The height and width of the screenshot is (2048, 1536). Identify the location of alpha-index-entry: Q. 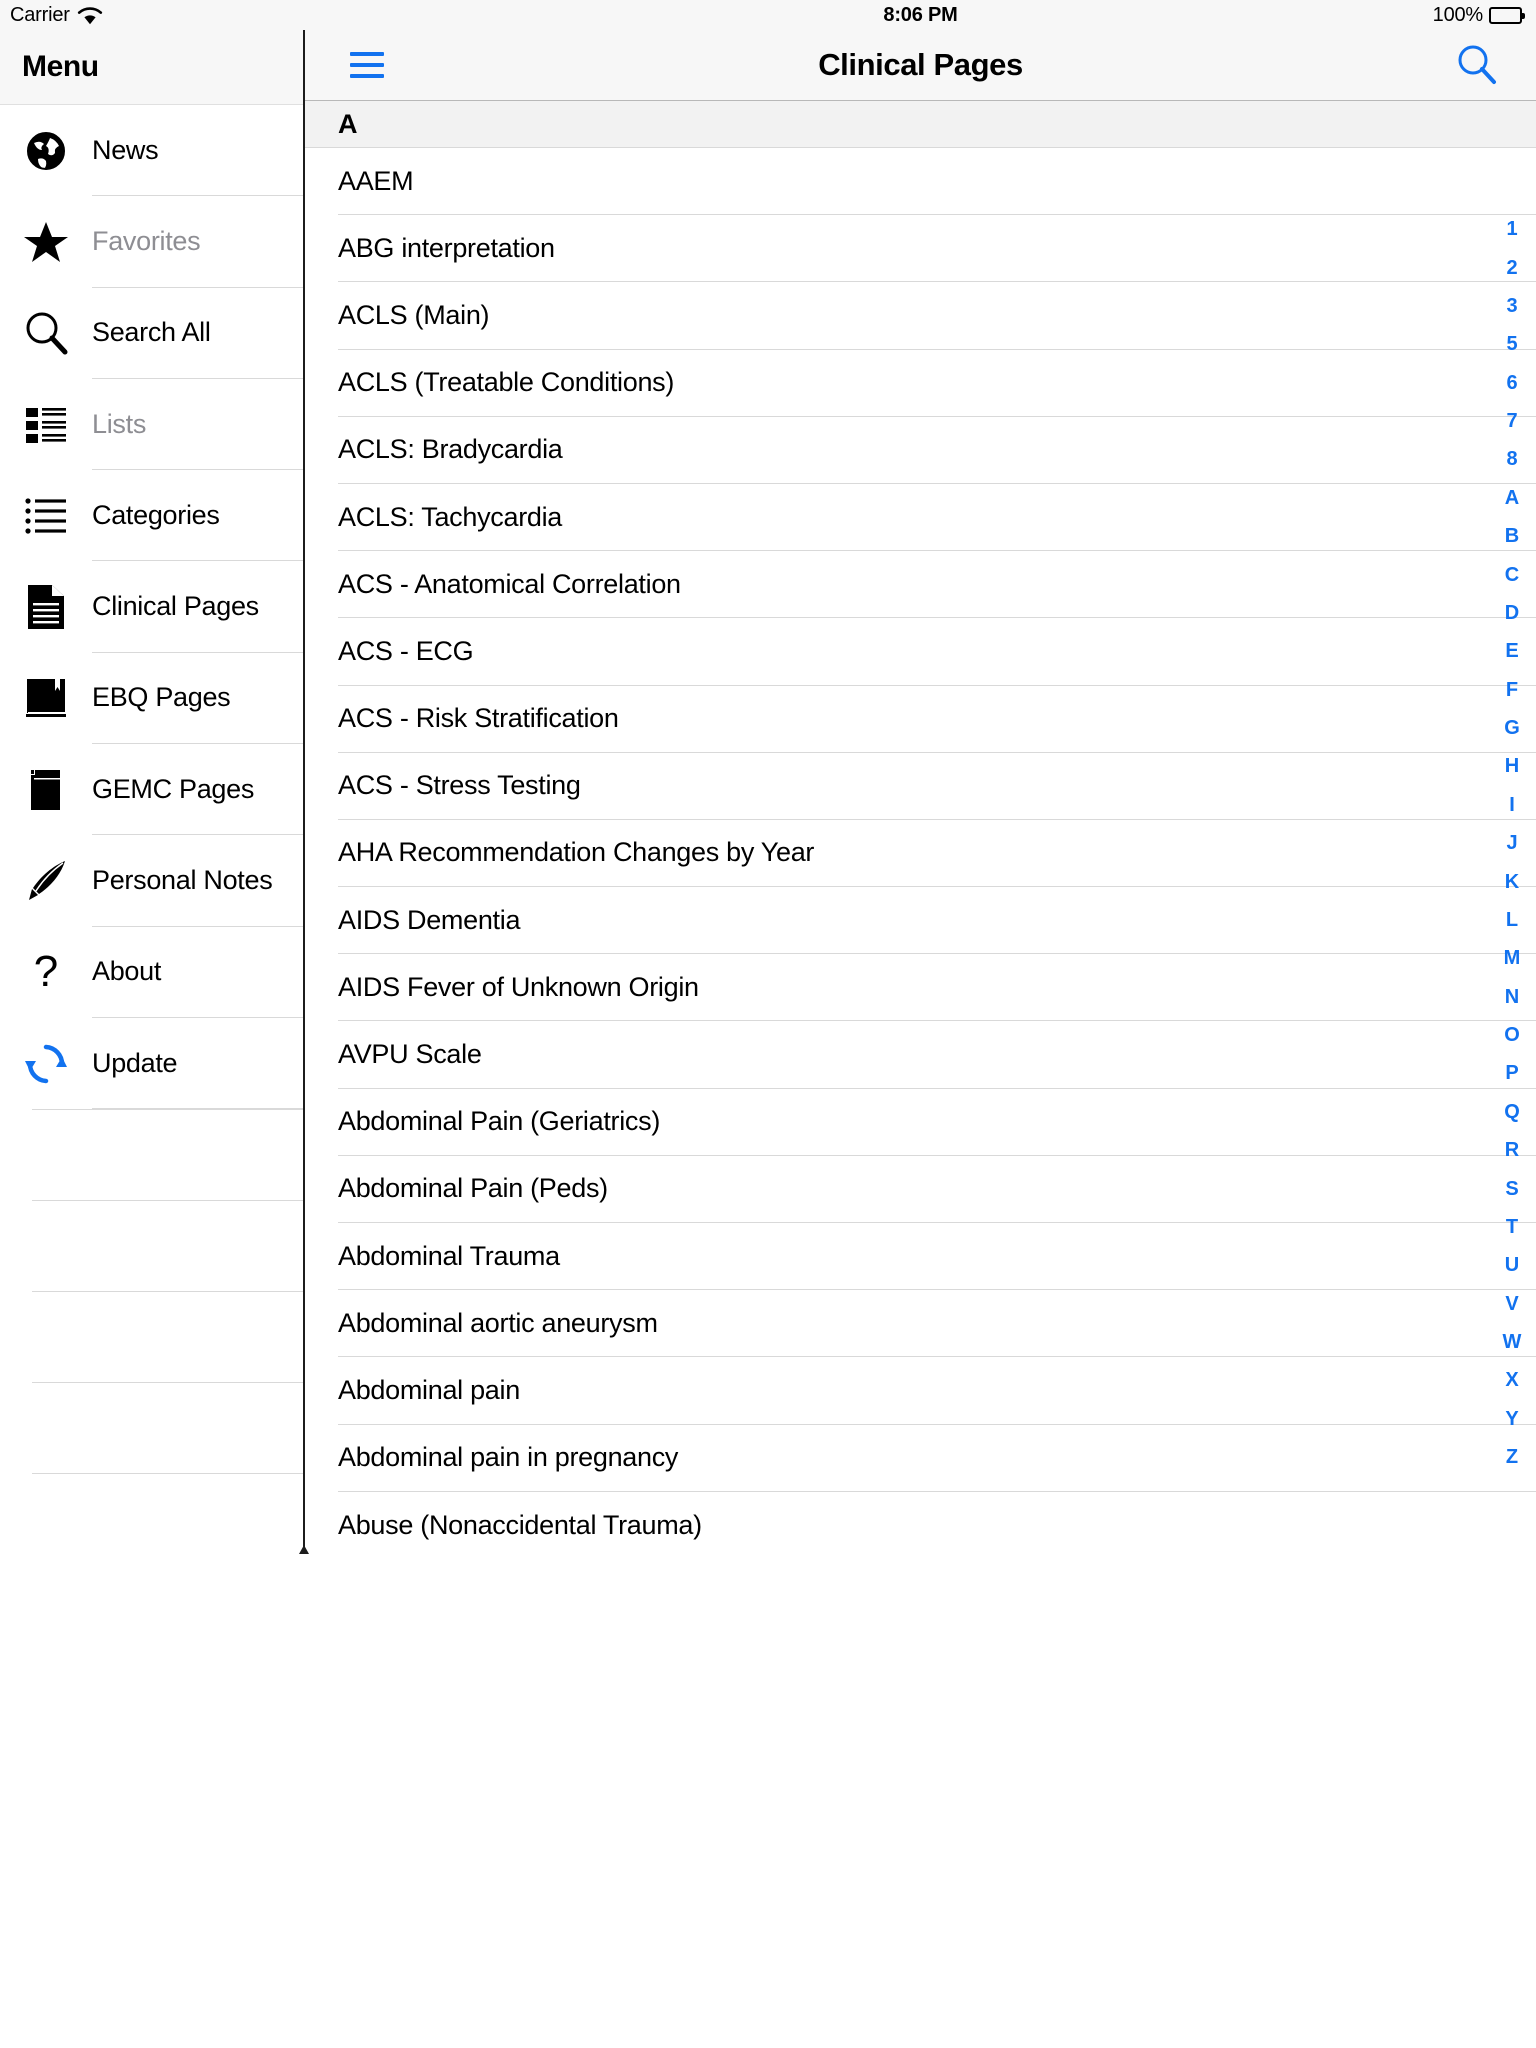
(1512, 1112).